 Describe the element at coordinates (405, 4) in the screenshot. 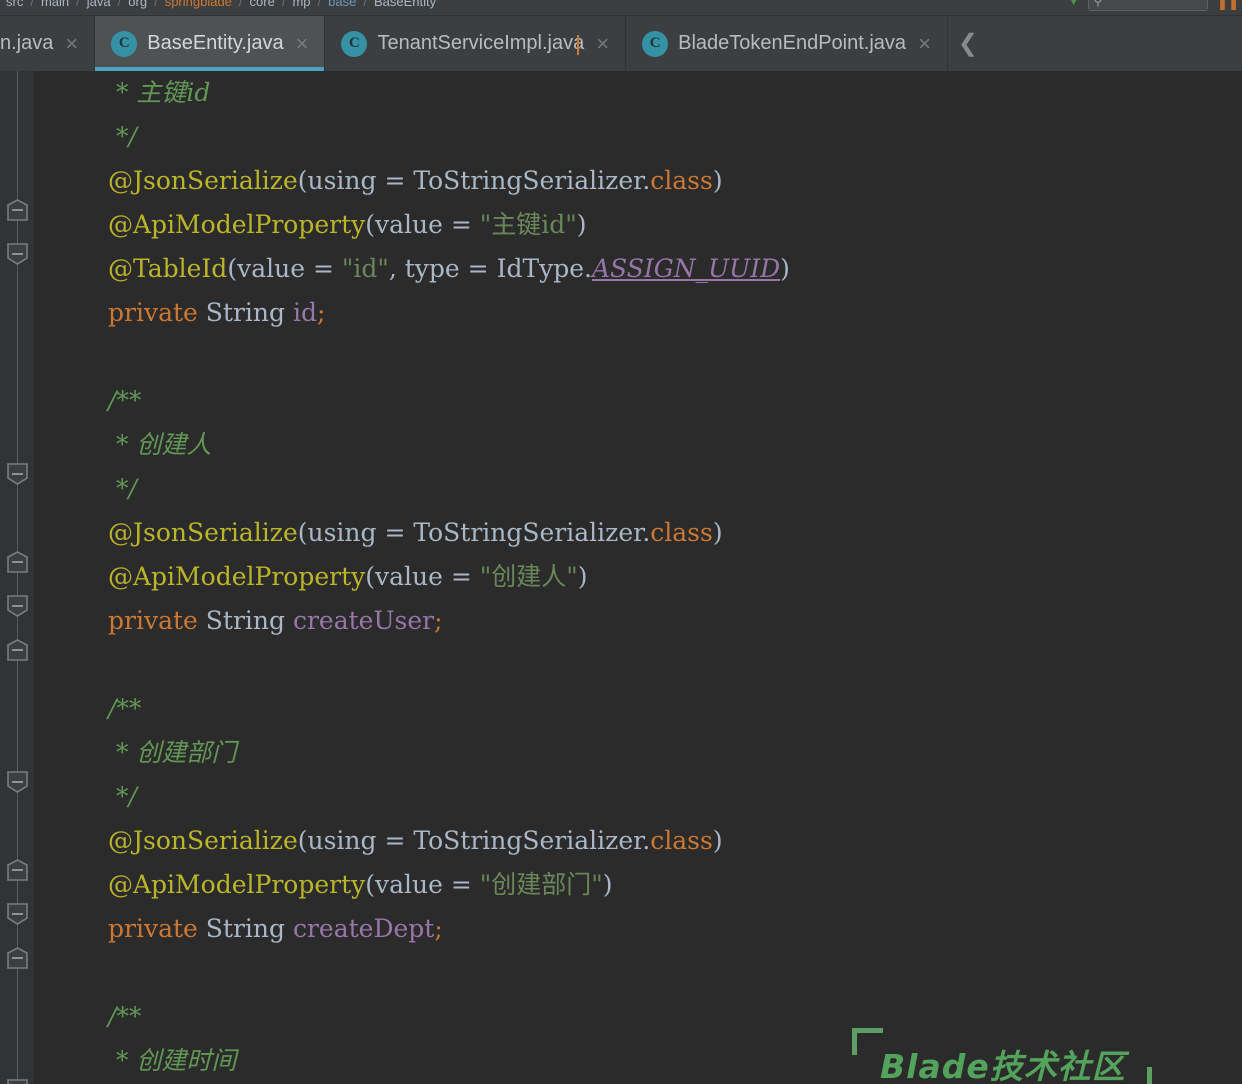

I see `breadcrumb-item-baseentity: BaseEntity` at that location.